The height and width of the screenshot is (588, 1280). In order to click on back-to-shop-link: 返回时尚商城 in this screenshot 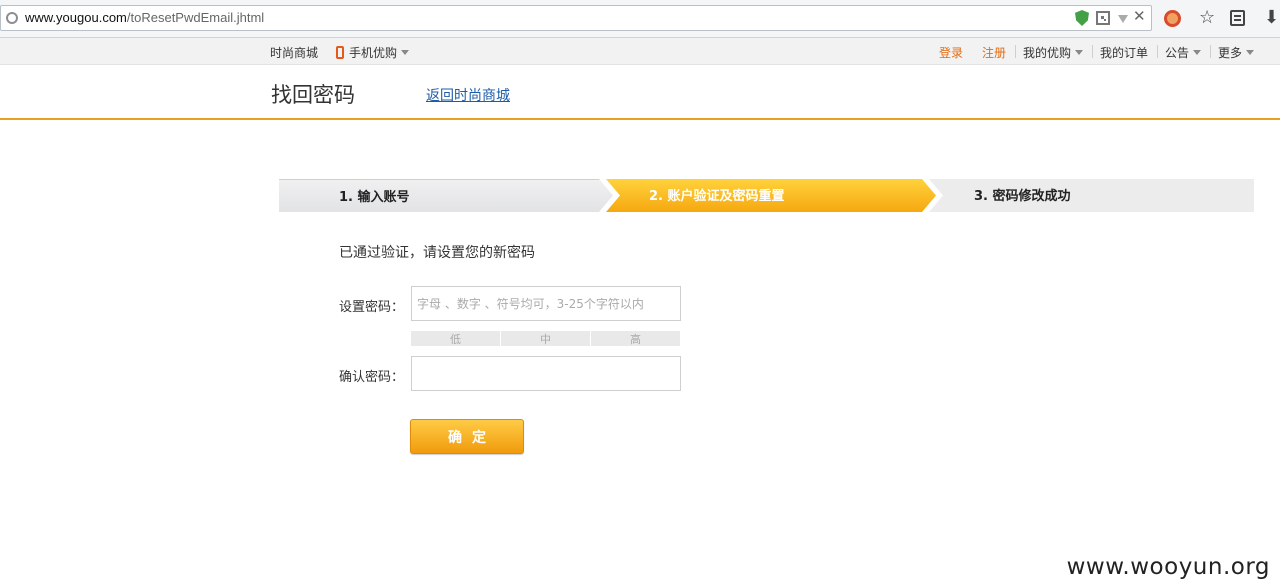, I will do `click(468, 95)`.